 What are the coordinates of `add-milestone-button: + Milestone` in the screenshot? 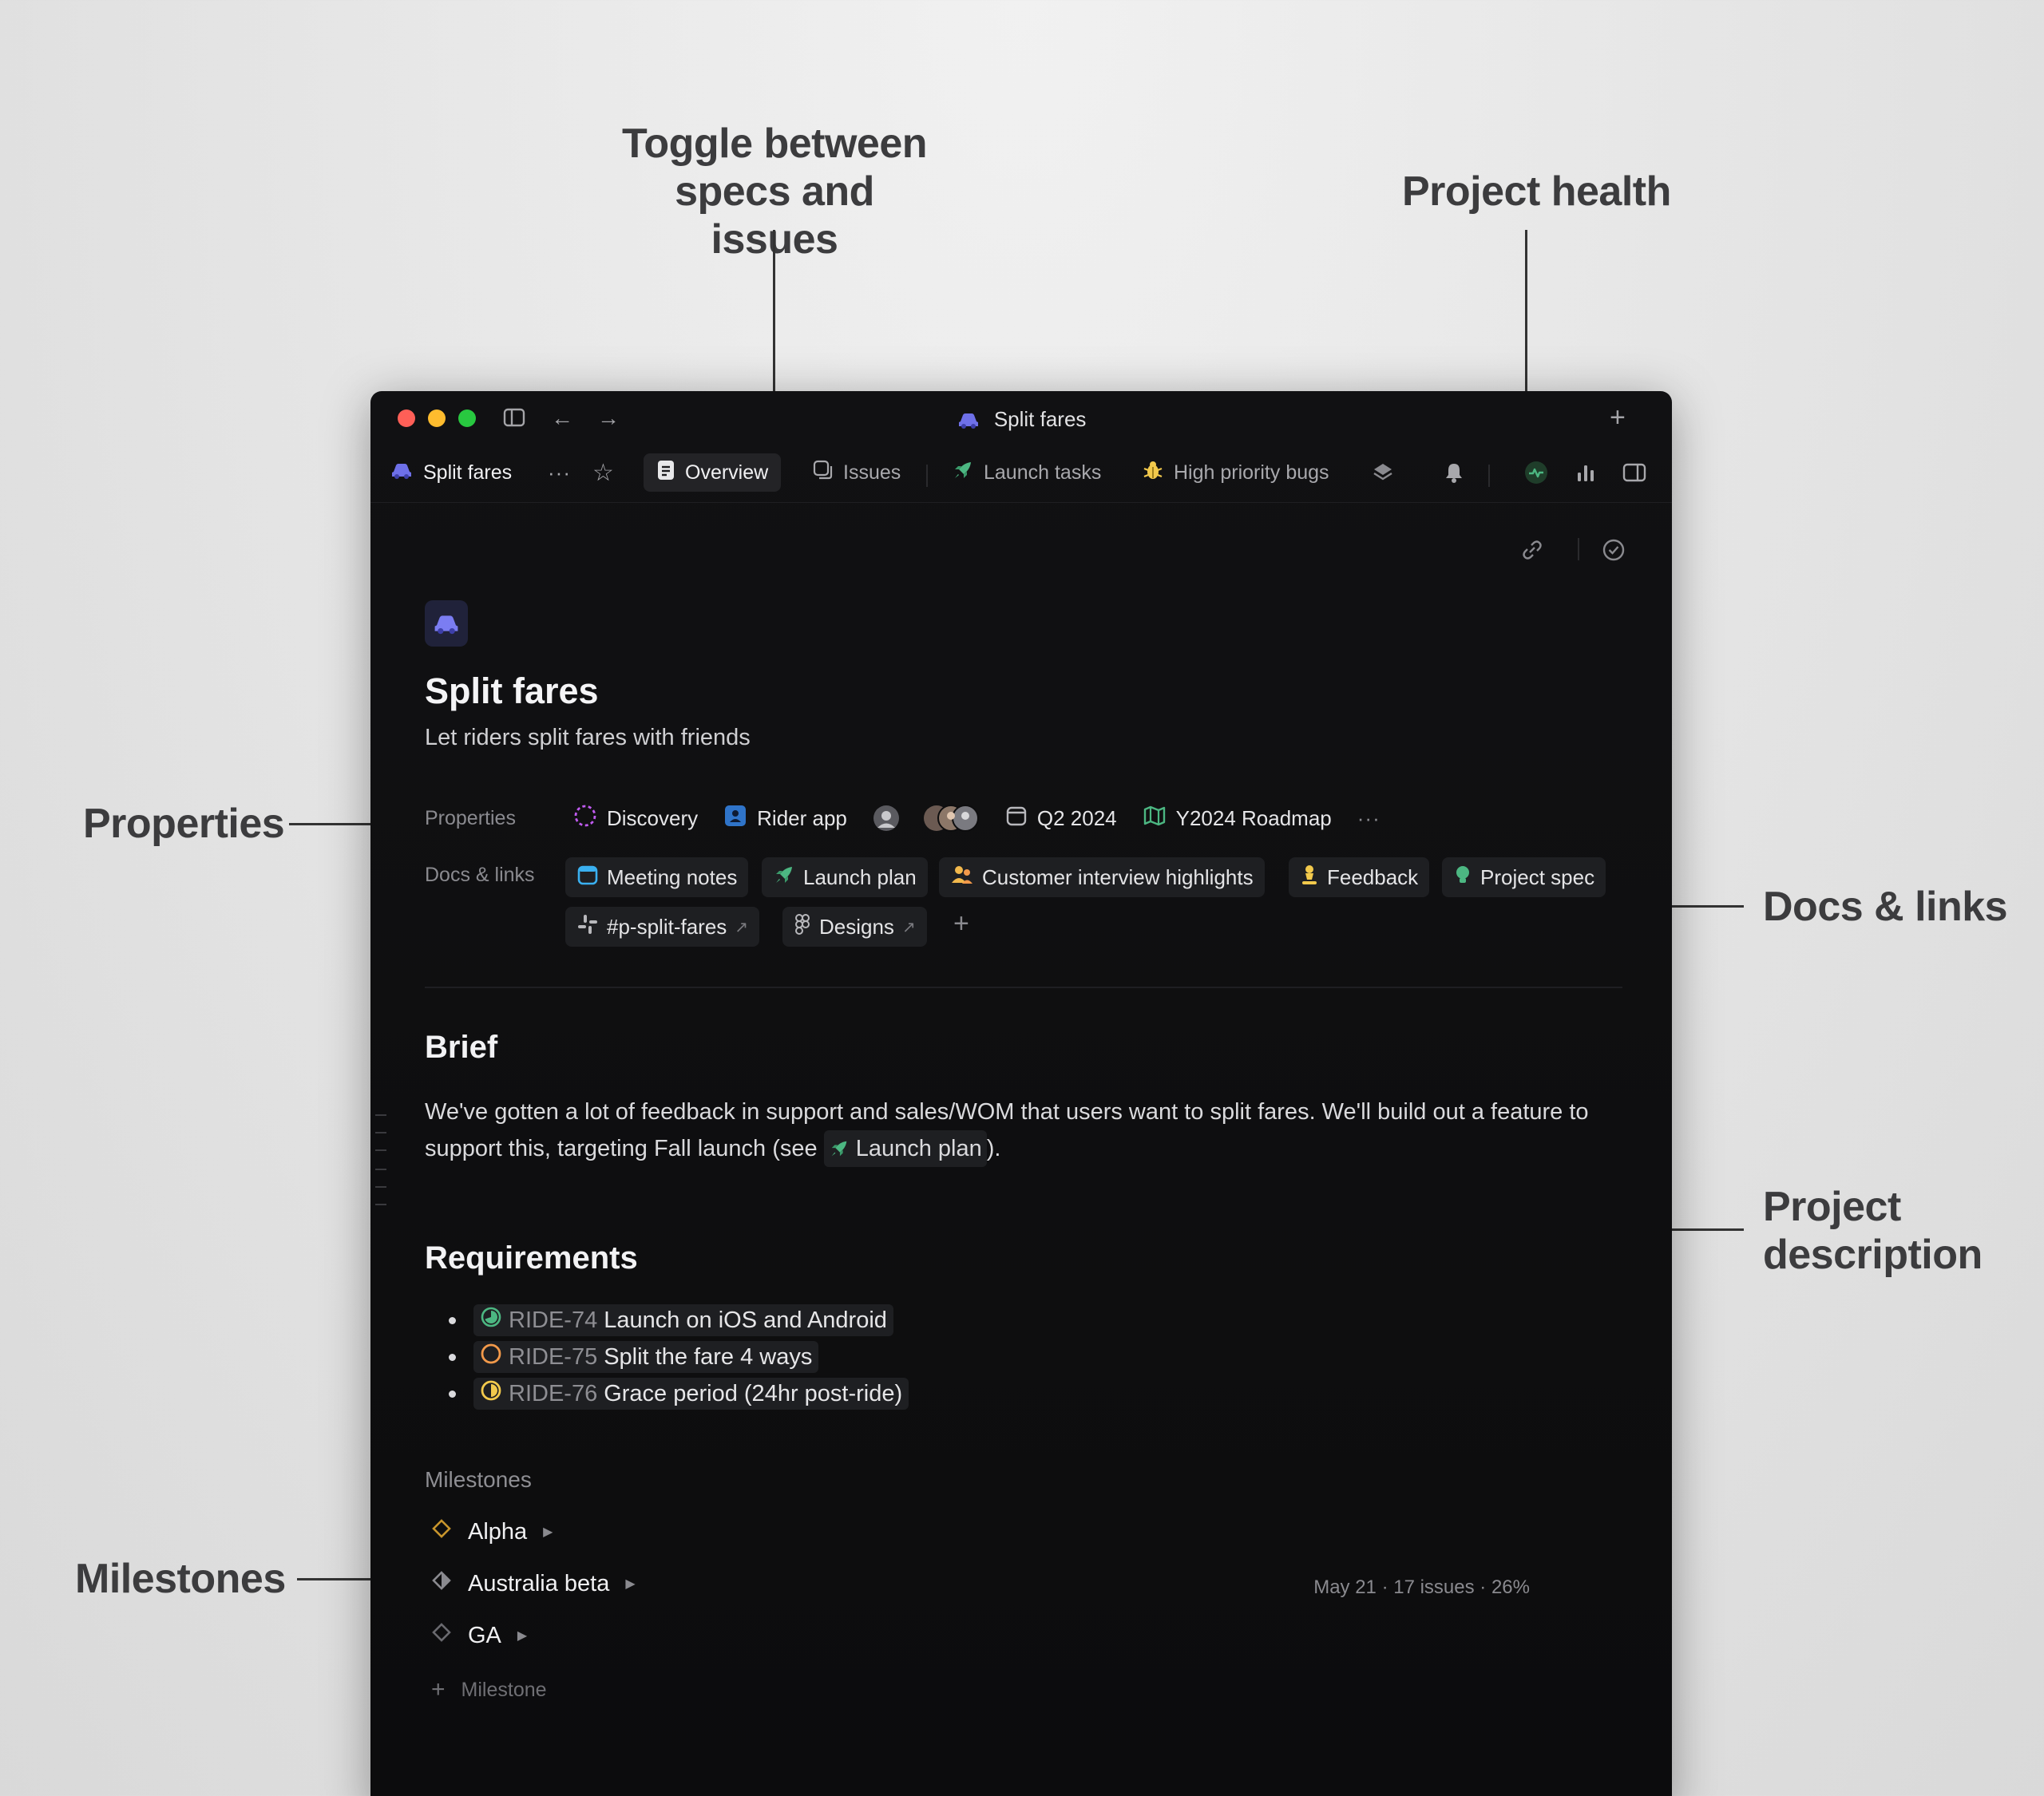 It's located at (489, 1689).